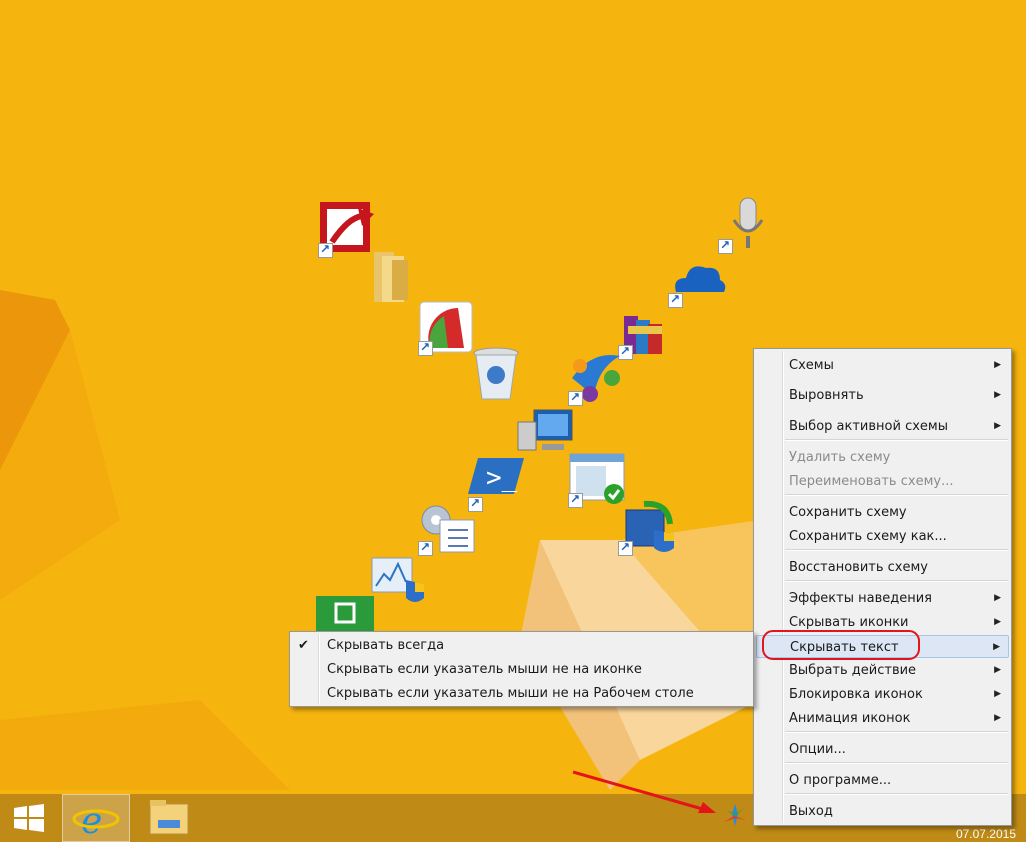 Image resolution: width=1026 pixels, height=842 pixels. I want to click on menu-item-label: Схемы, so click(811, 365).